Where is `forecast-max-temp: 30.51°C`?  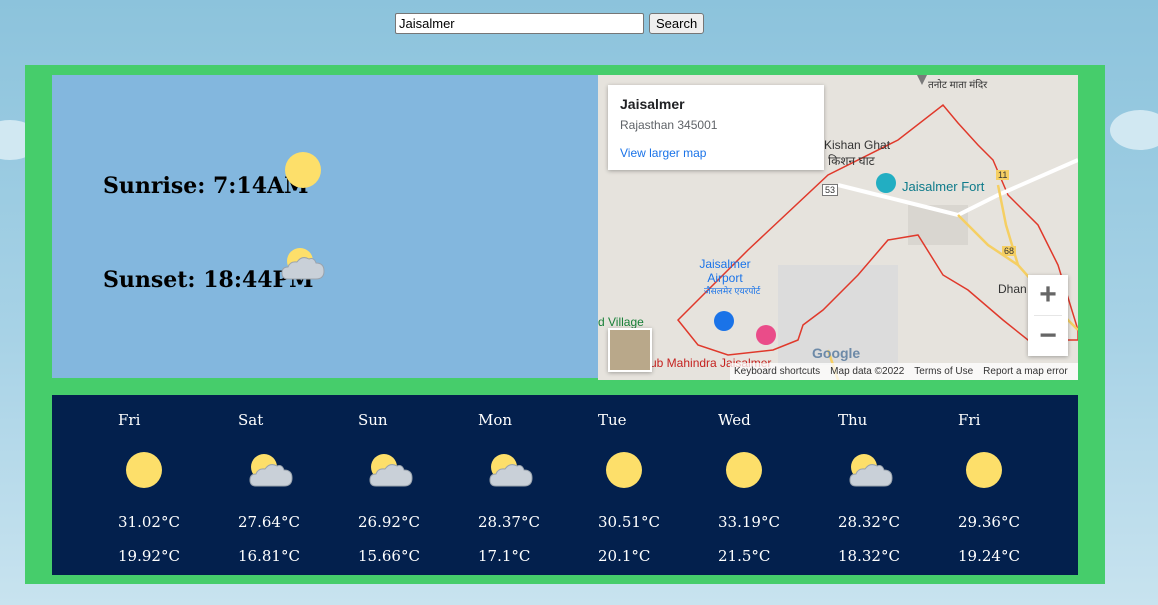
forecast-max-temp: 30.51°C is located at coordinates (629, 522).